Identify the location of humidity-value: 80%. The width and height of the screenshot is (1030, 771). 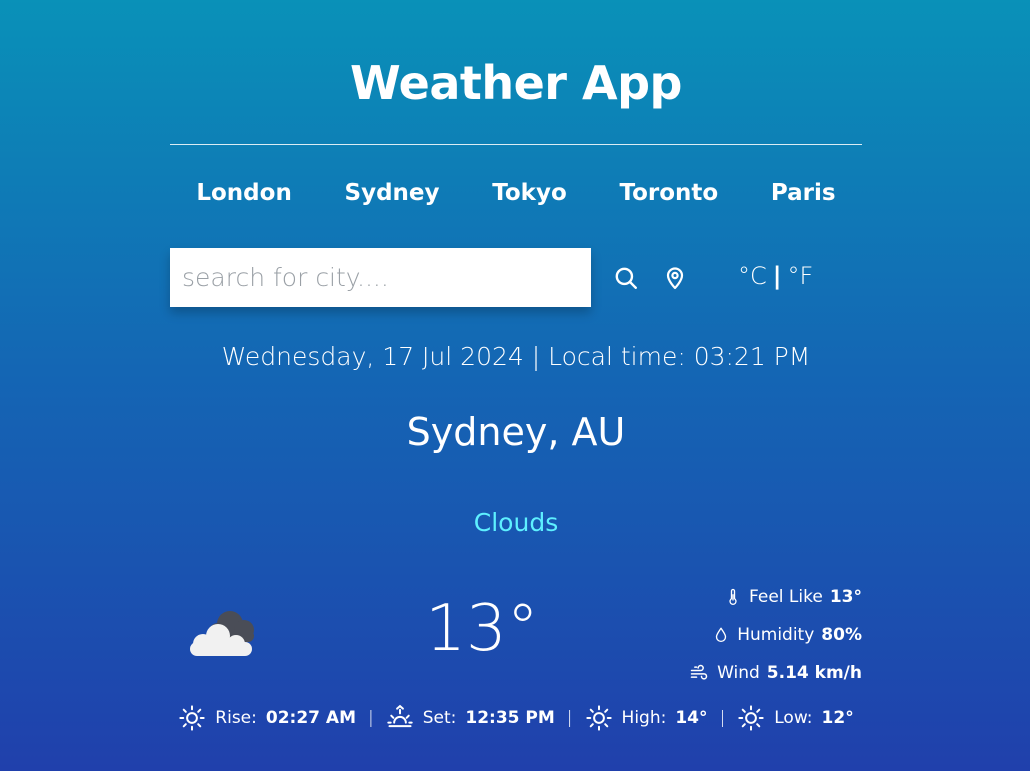
(841, 635).